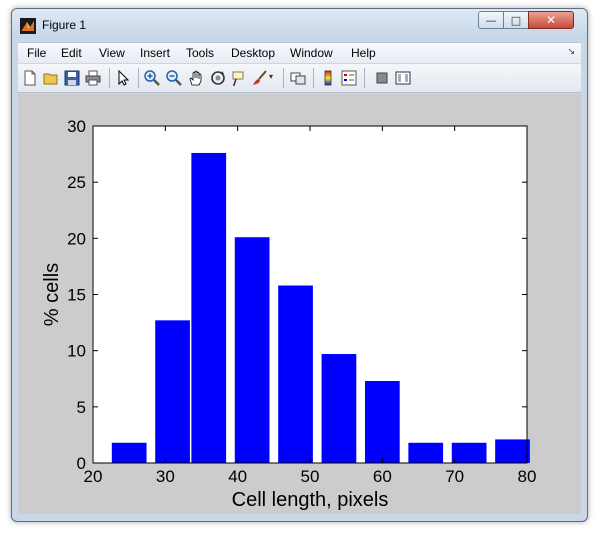  Describe the element at coordinates (260, 78) in the screenshot. I see `brush-icon` at that location.